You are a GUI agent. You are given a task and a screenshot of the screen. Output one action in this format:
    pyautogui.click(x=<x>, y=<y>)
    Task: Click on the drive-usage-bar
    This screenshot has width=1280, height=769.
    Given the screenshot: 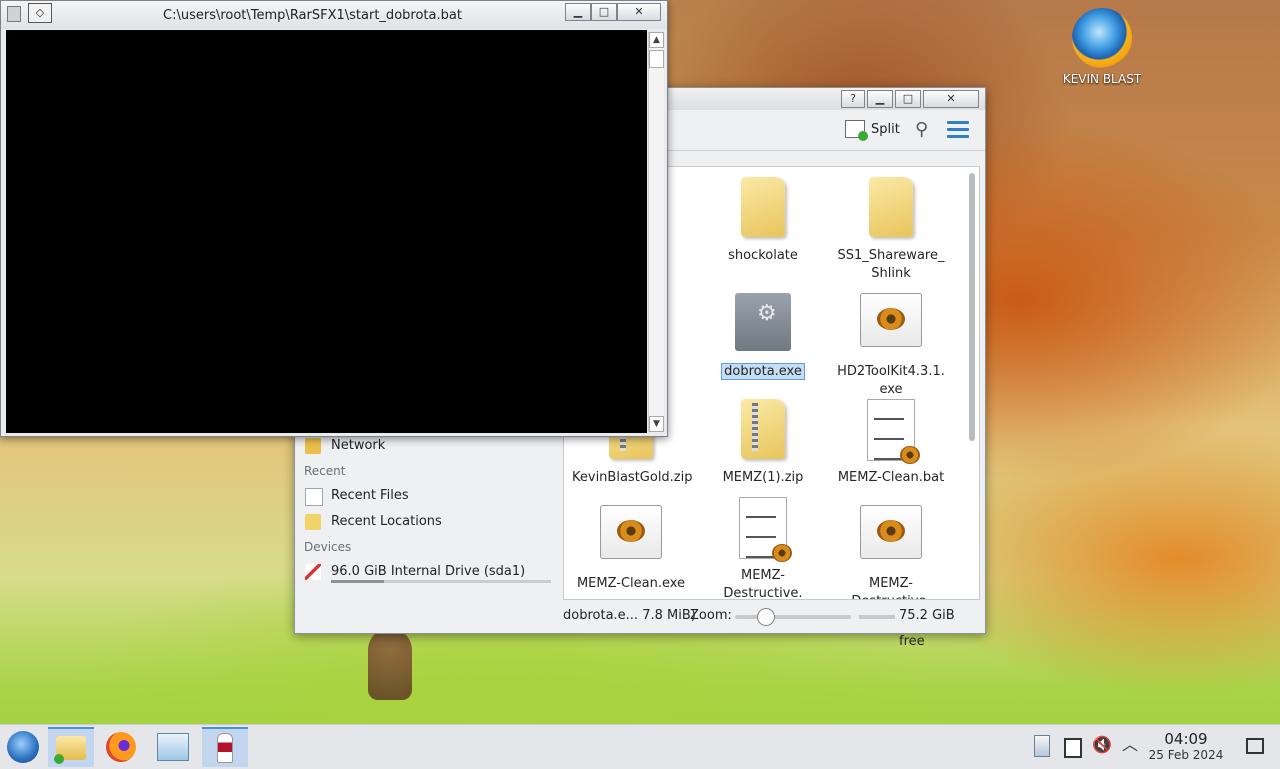 What is the action you would take?
    pyautogui.click(x=441, y=581)
    